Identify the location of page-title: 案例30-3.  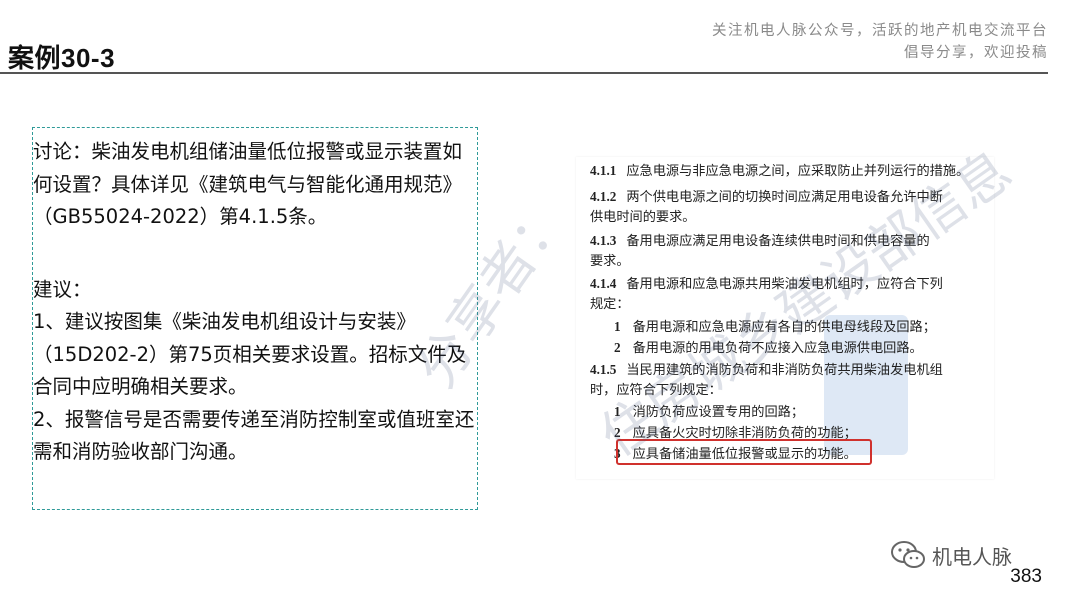
(62, 58).